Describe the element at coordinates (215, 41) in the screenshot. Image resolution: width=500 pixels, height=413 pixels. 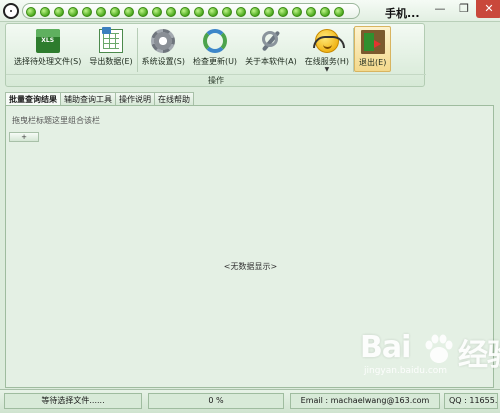
I see `refresh-icon` at that location.